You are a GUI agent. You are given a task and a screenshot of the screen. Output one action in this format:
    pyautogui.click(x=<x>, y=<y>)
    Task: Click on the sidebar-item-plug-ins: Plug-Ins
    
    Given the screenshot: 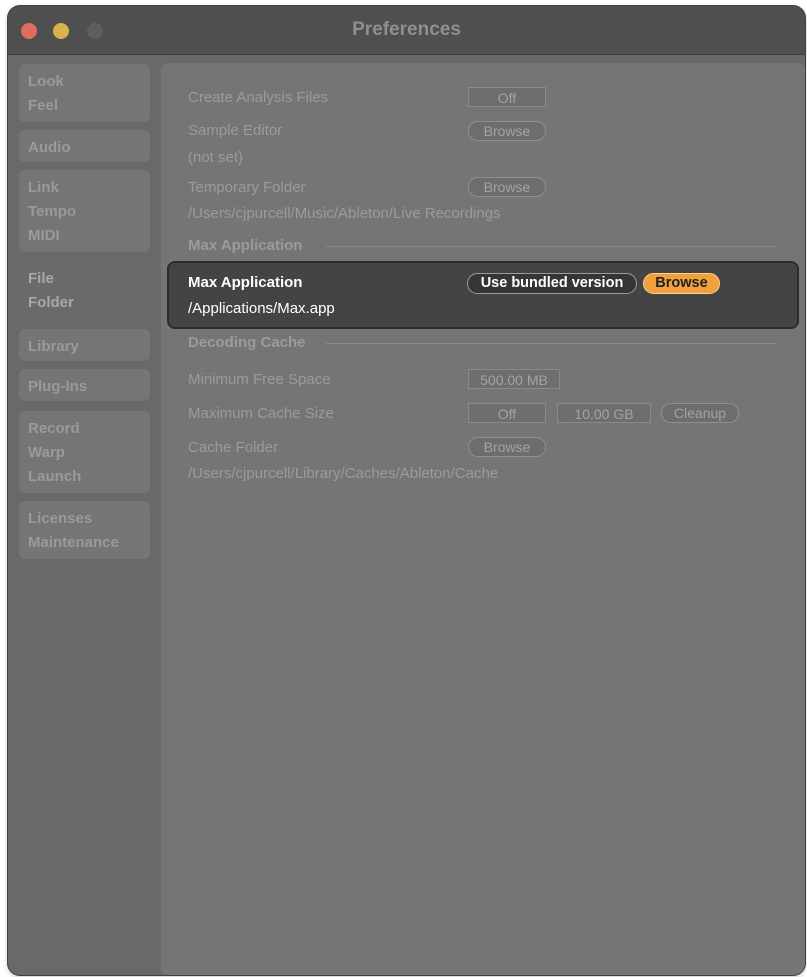 What is the action you would take?
    pyautogui.click(x=84, y=385)
    